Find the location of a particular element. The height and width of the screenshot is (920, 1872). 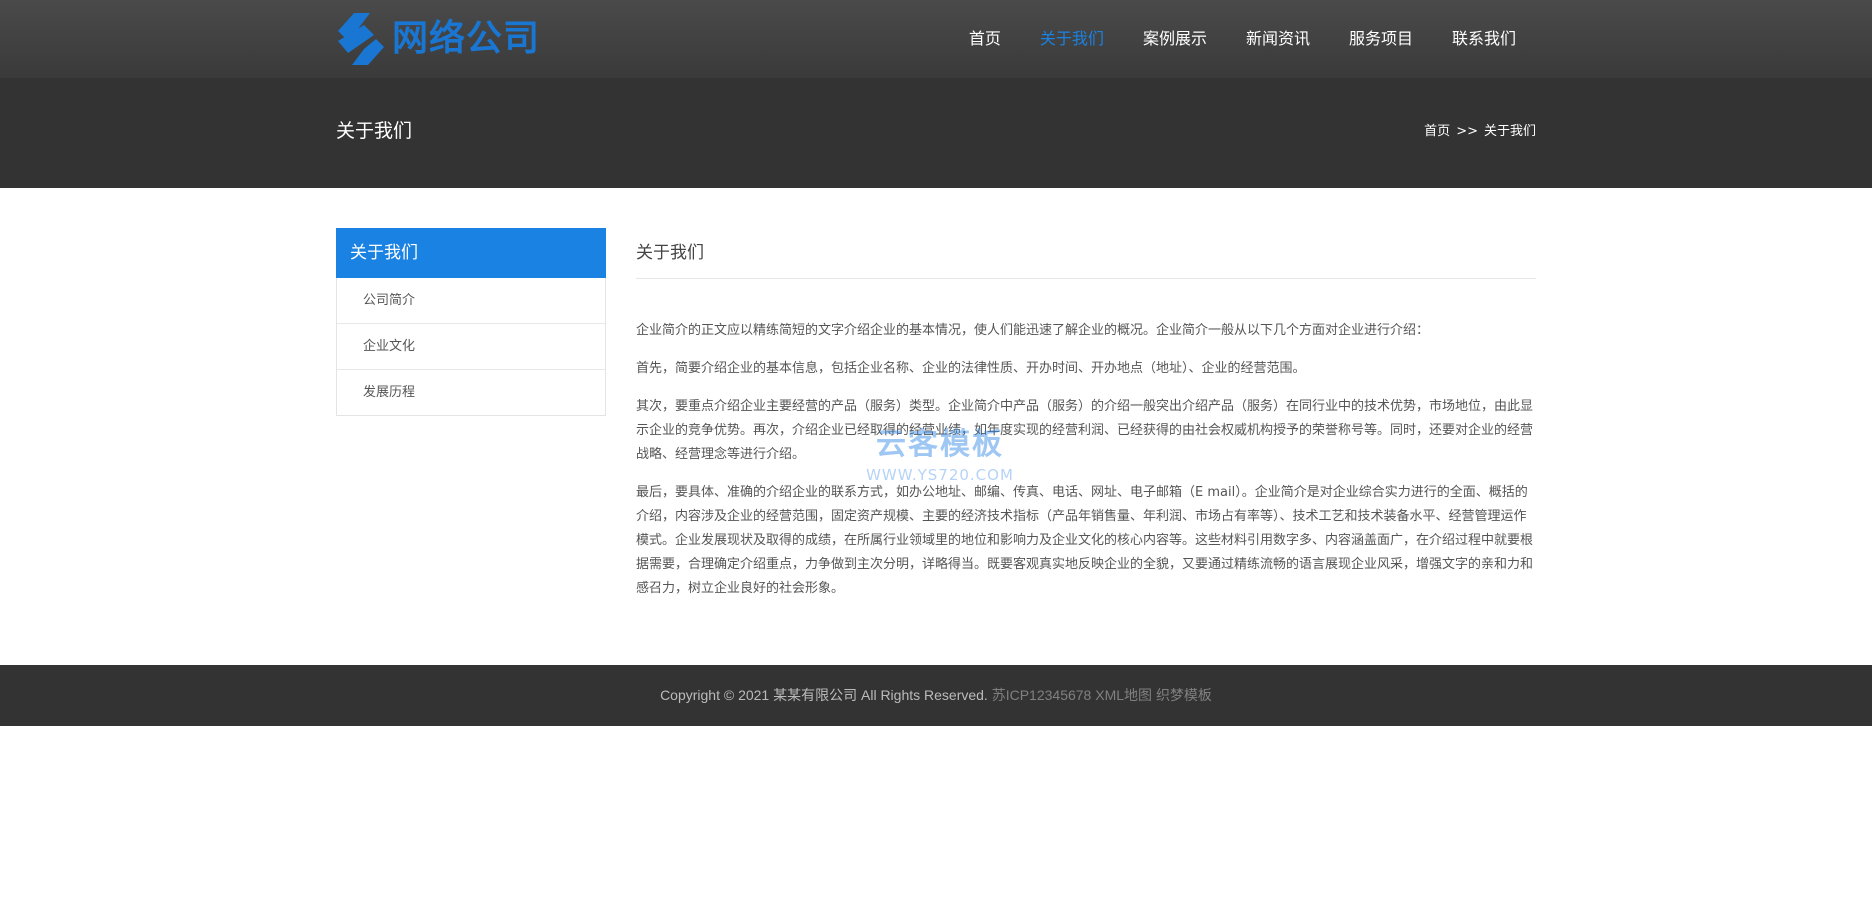

sidebar-item-company-profile: 公司简介 is located at coordinates (471, 300).